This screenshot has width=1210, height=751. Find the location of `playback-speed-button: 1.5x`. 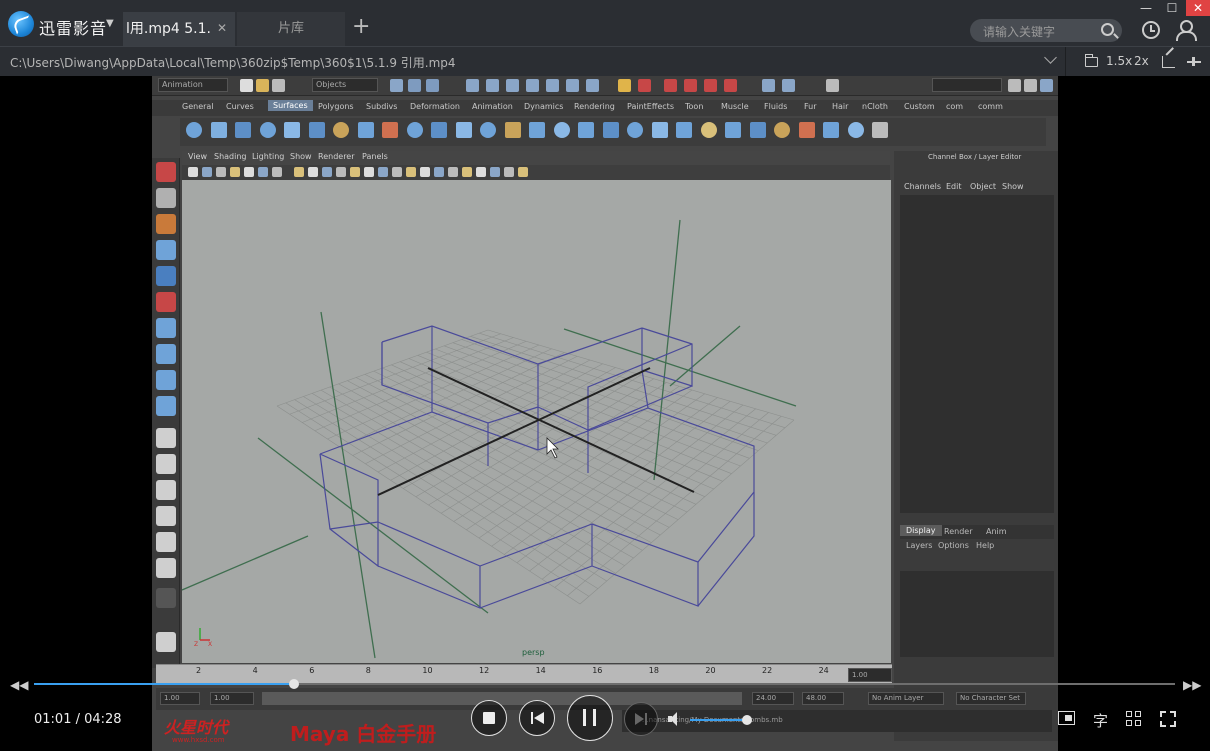

playback-speed-button: 1.5x is located at coordinates (1119, 61).